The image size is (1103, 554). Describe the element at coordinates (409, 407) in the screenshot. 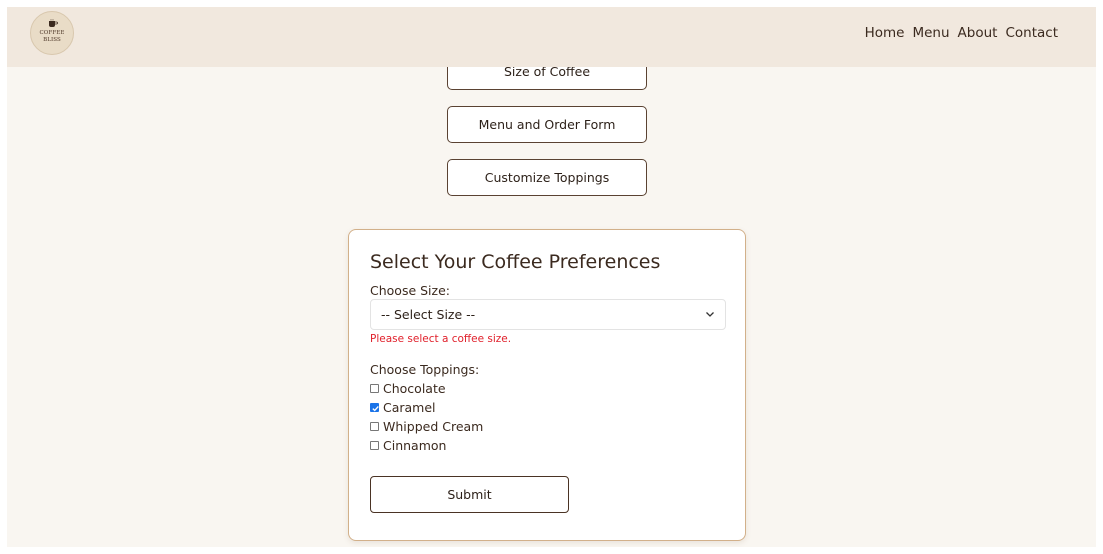

I see `topping-label: Caramel` at that location.